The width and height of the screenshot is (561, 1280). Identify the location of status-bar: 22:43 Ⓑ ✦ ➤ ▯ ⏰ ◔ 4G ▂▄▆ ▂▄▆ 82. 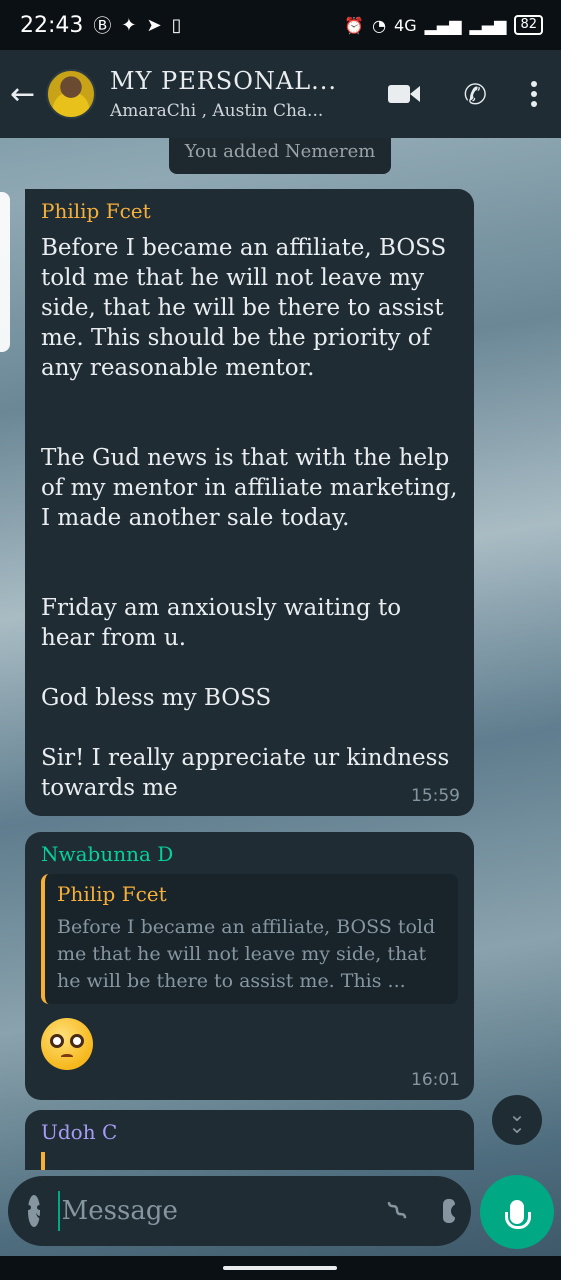
(280, 25).